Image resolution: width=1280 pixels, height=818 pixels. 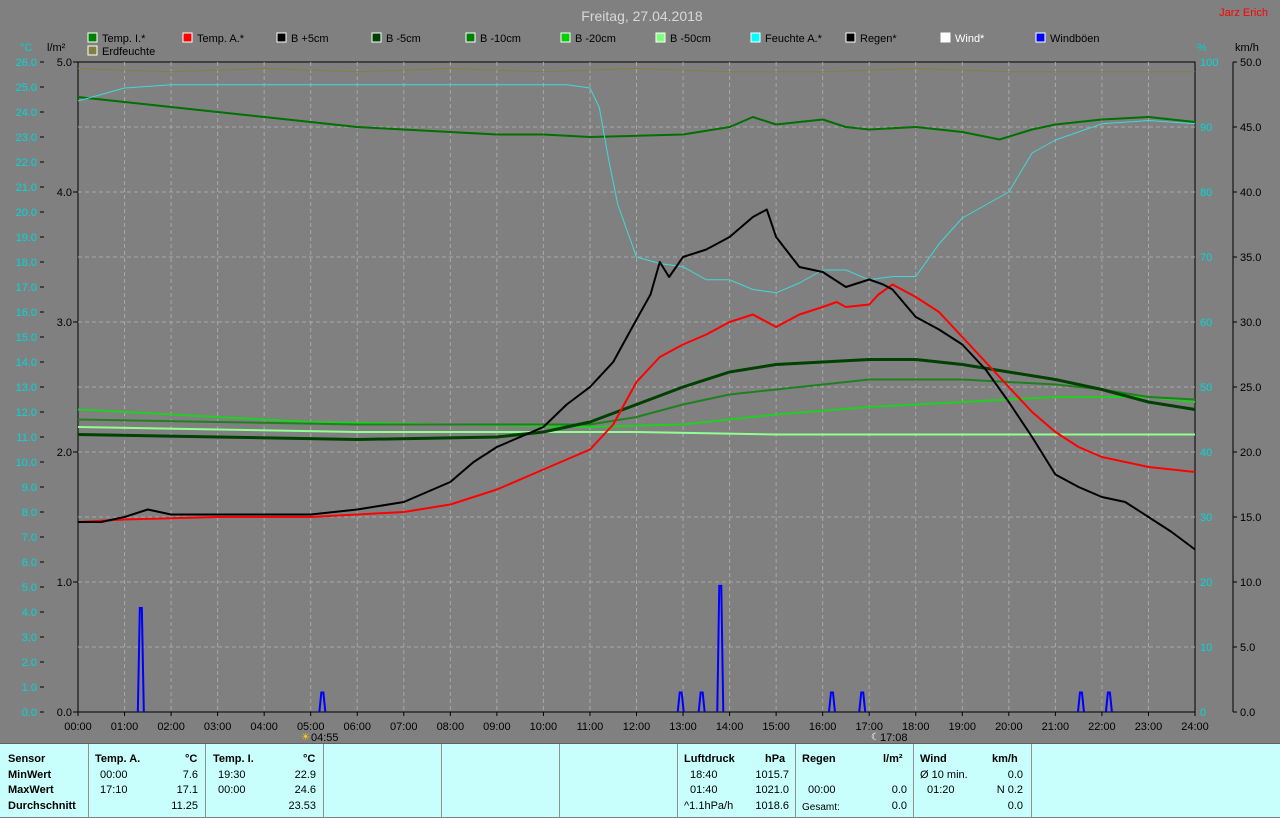 What do you see at coordinates (26, 238) in the screenshot?
I see `temp-tick-label: 19.0` at bounding box center [26, 238].